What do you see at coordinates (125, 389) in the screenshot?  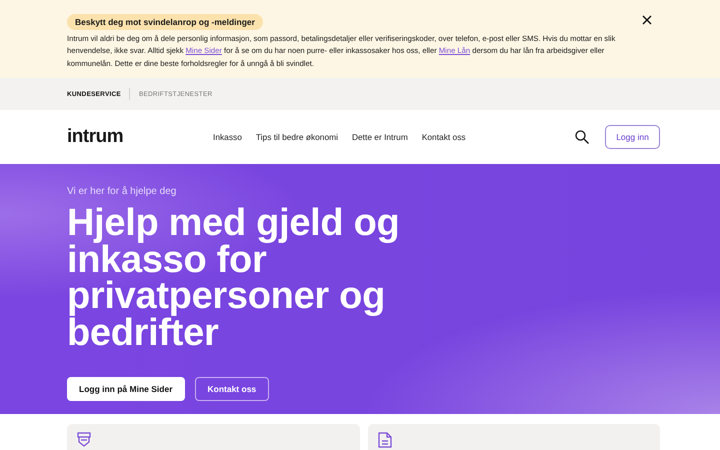 I see `login-button: Logg inn på Mine Sider` at bounding box center [125, 389].